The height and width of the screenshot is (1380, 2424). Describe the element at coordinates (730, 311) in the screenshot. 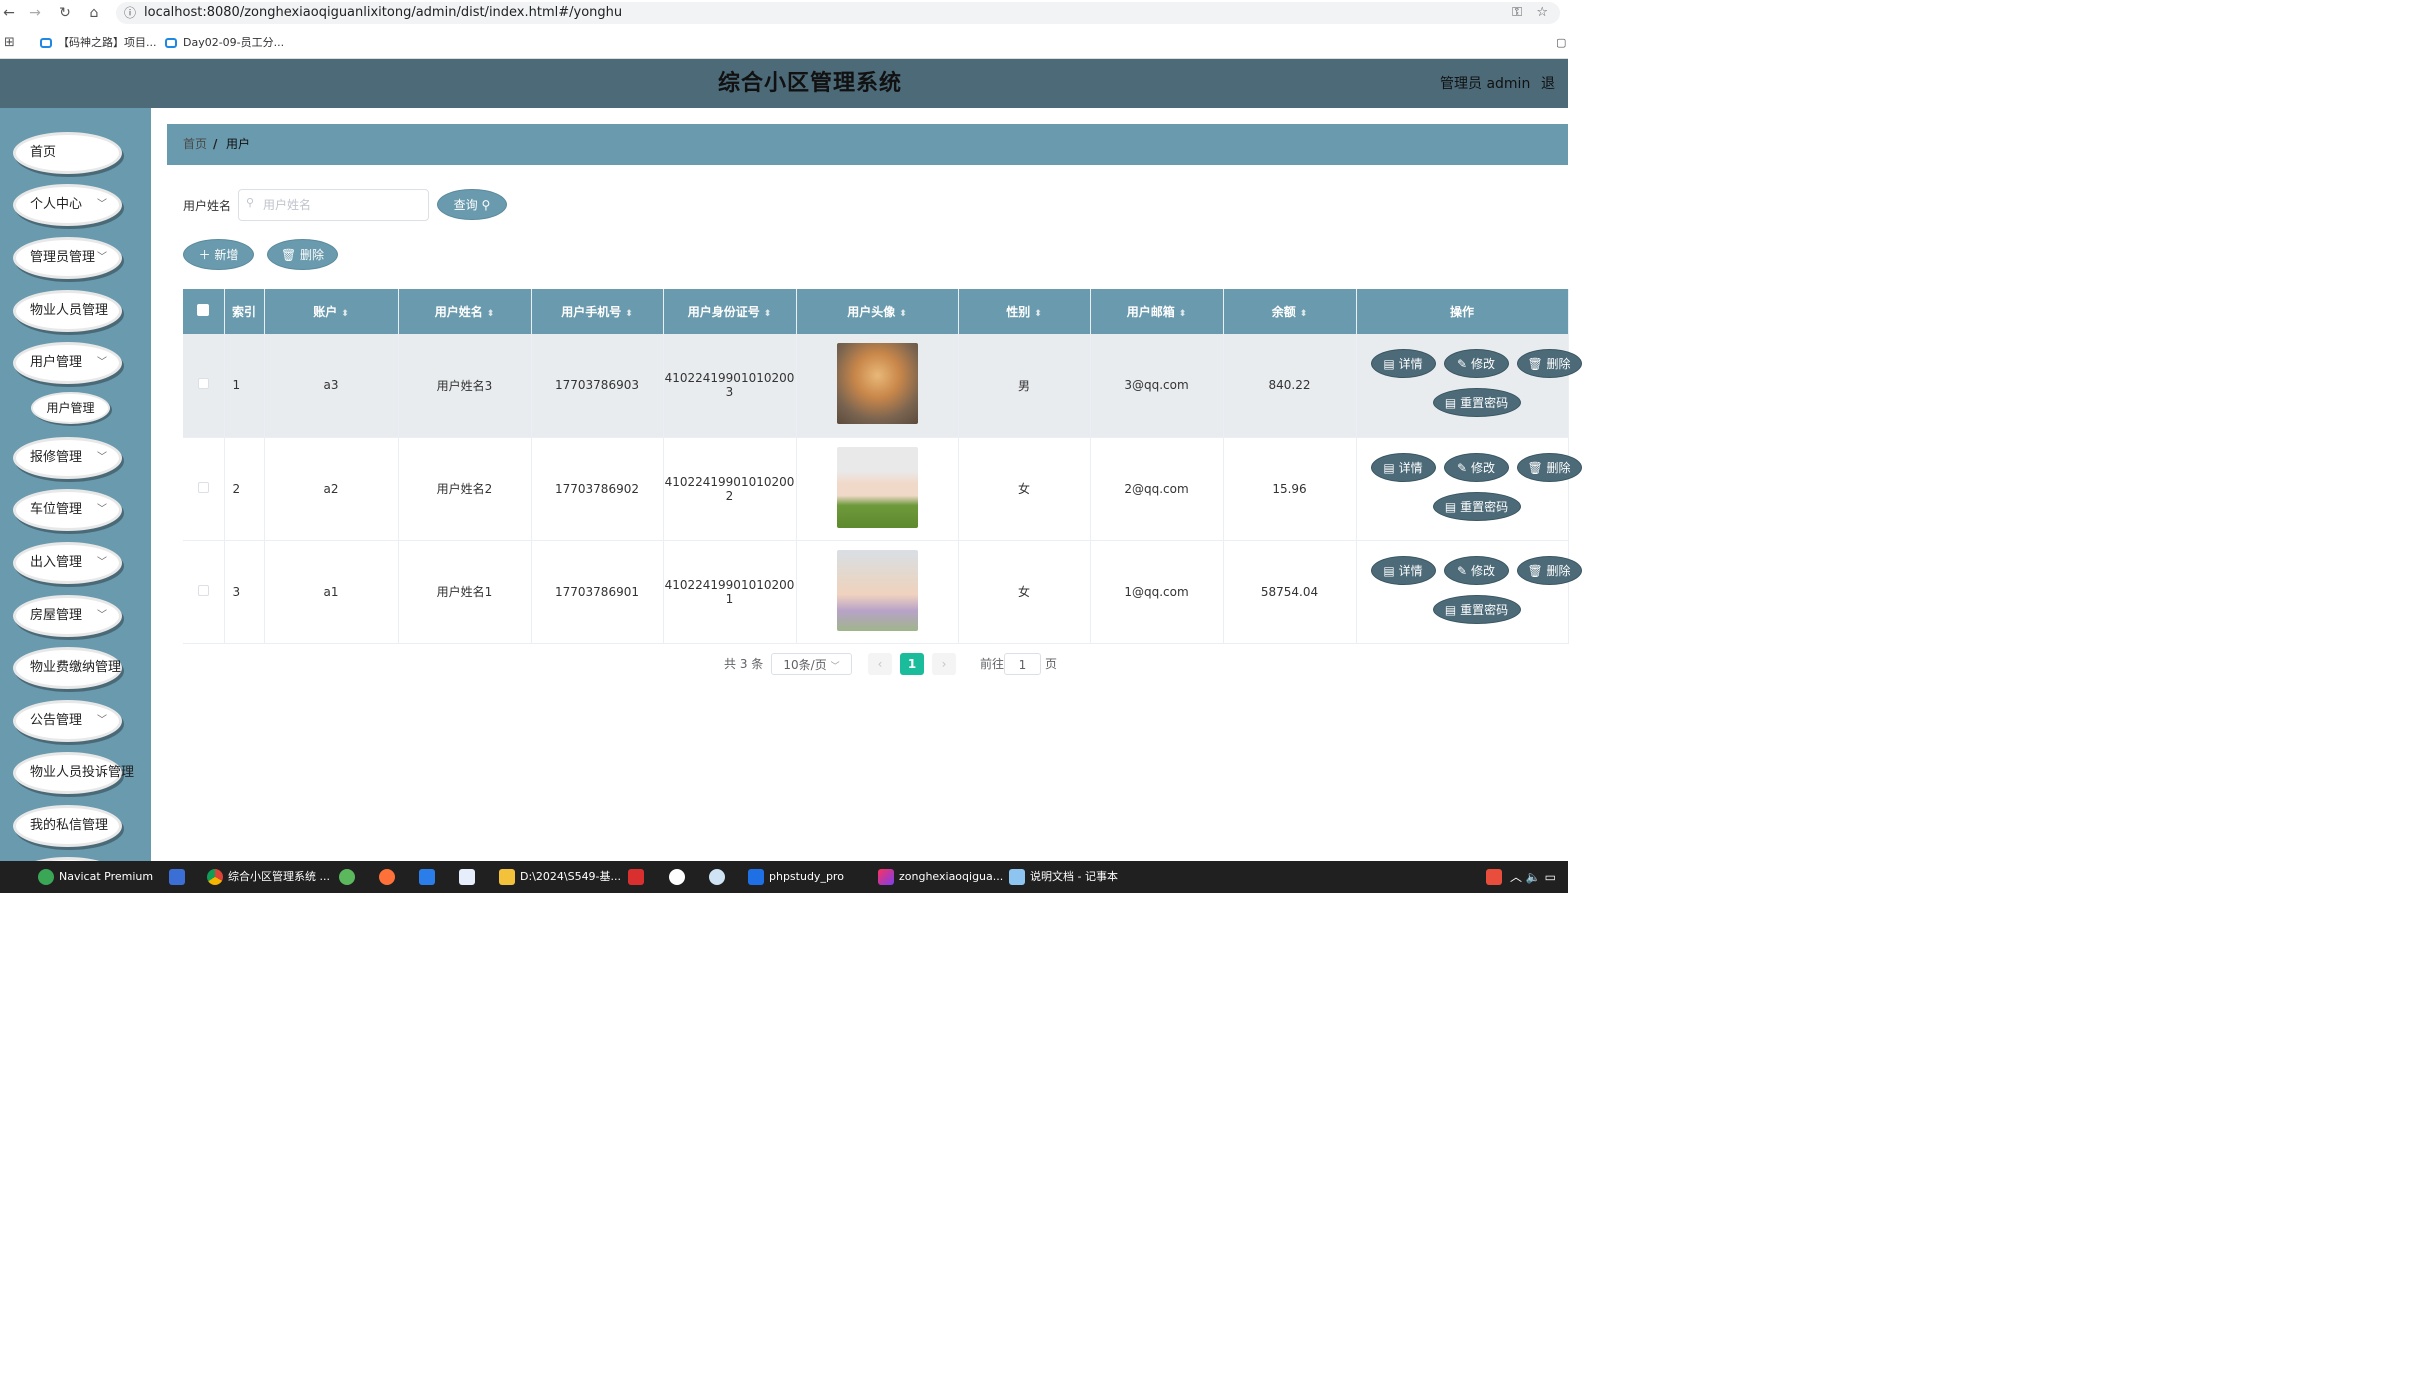

I see `column-header: 用户身份证号 ⬍` at that location.